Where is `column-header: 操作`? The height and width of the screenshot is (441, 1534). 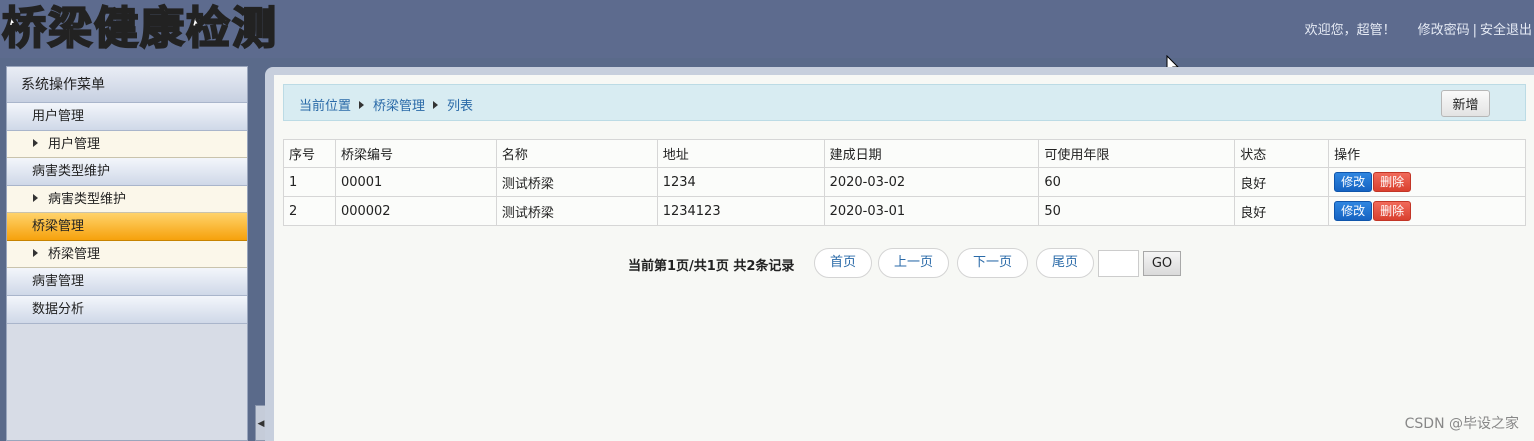 column-header: 操作 is located at coordinates (1427, 153).